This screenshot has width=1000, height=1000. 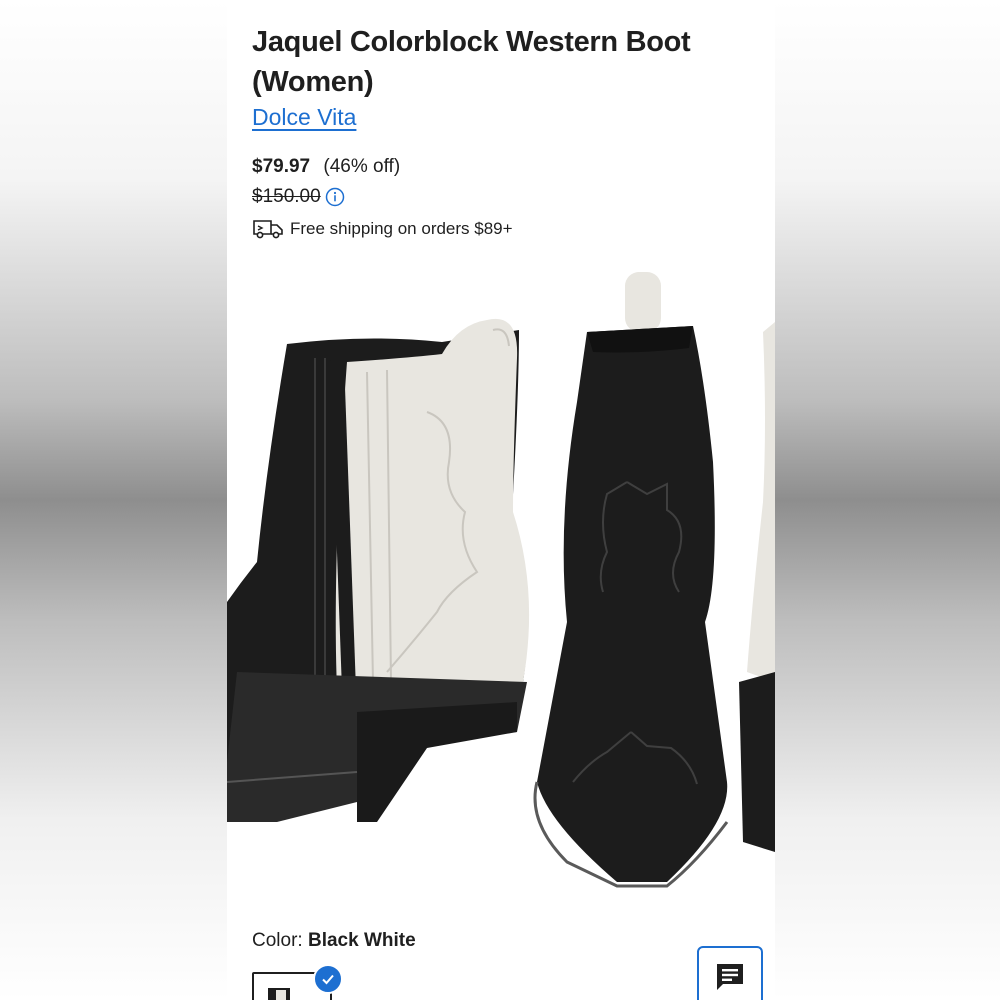 I want to click on original-price: $150.00, so click(x=286, y=196).